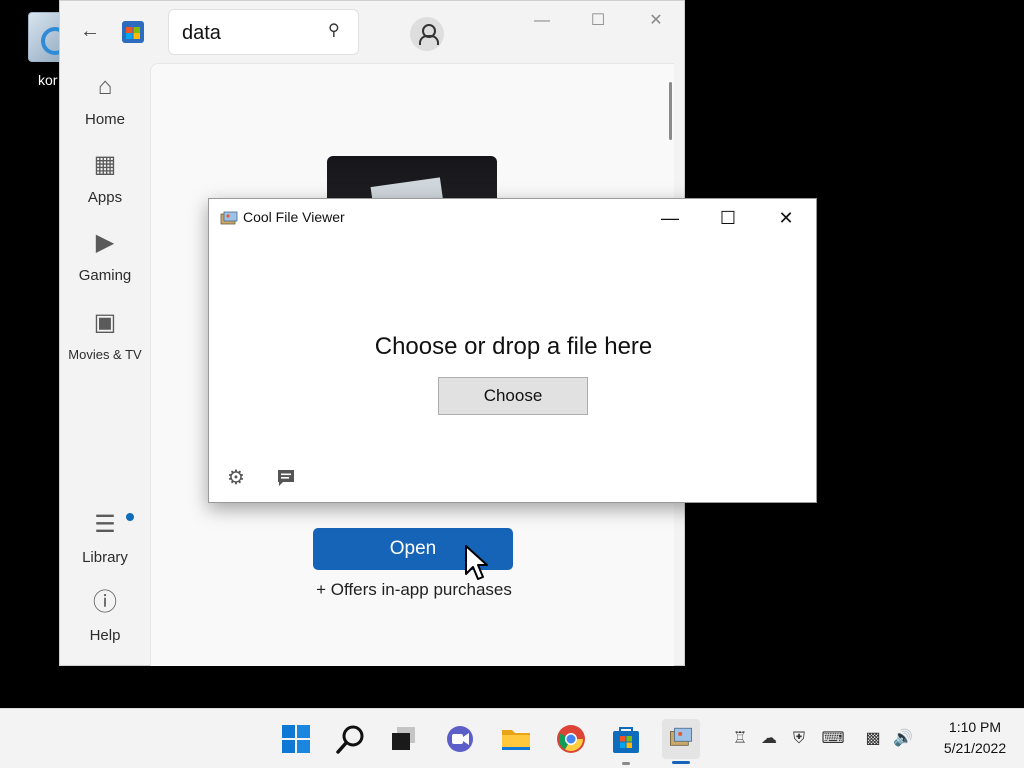  Describe the element at coordinates (769, 739) in the screenshot. I see `onedrive-icon: ☁` at that location.